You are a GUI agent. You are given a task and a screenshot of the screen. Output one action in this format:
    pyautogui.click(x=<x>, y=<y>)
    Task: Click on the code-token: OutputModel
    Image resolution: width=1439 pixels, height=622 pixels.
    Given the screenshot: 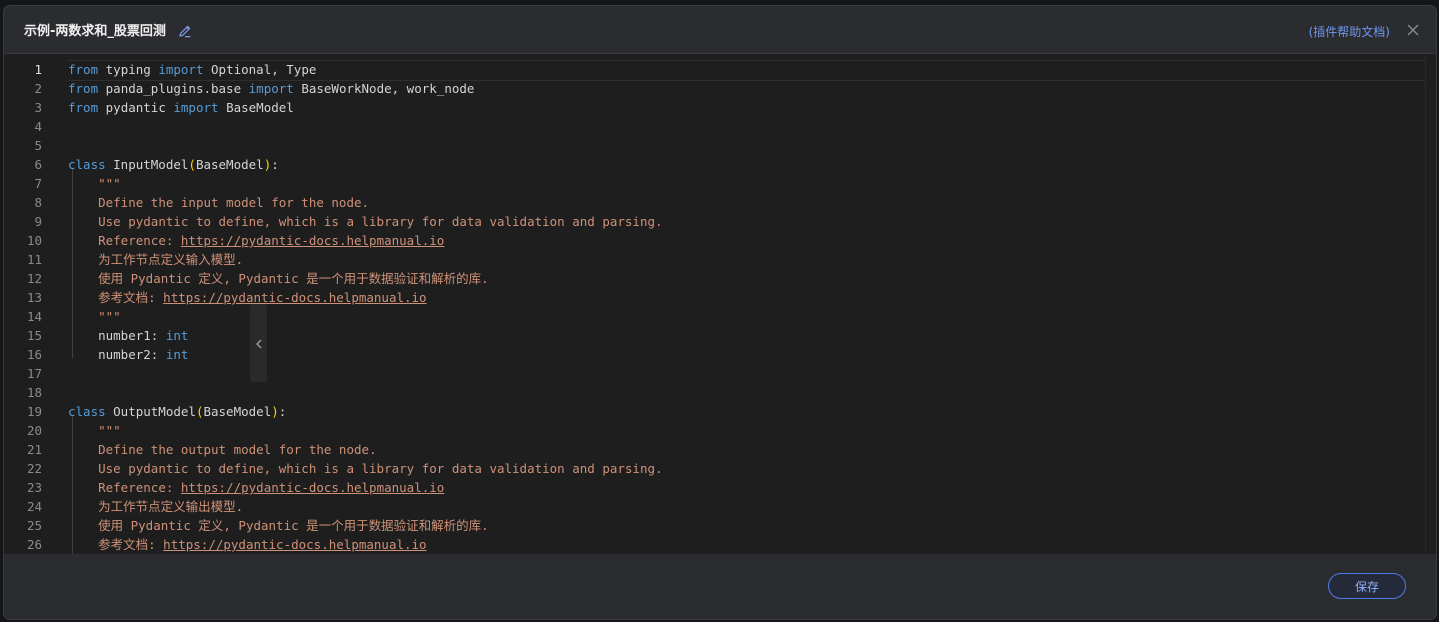 What is the action you would take?
    pyautogui.click(x=154, y=411)
    